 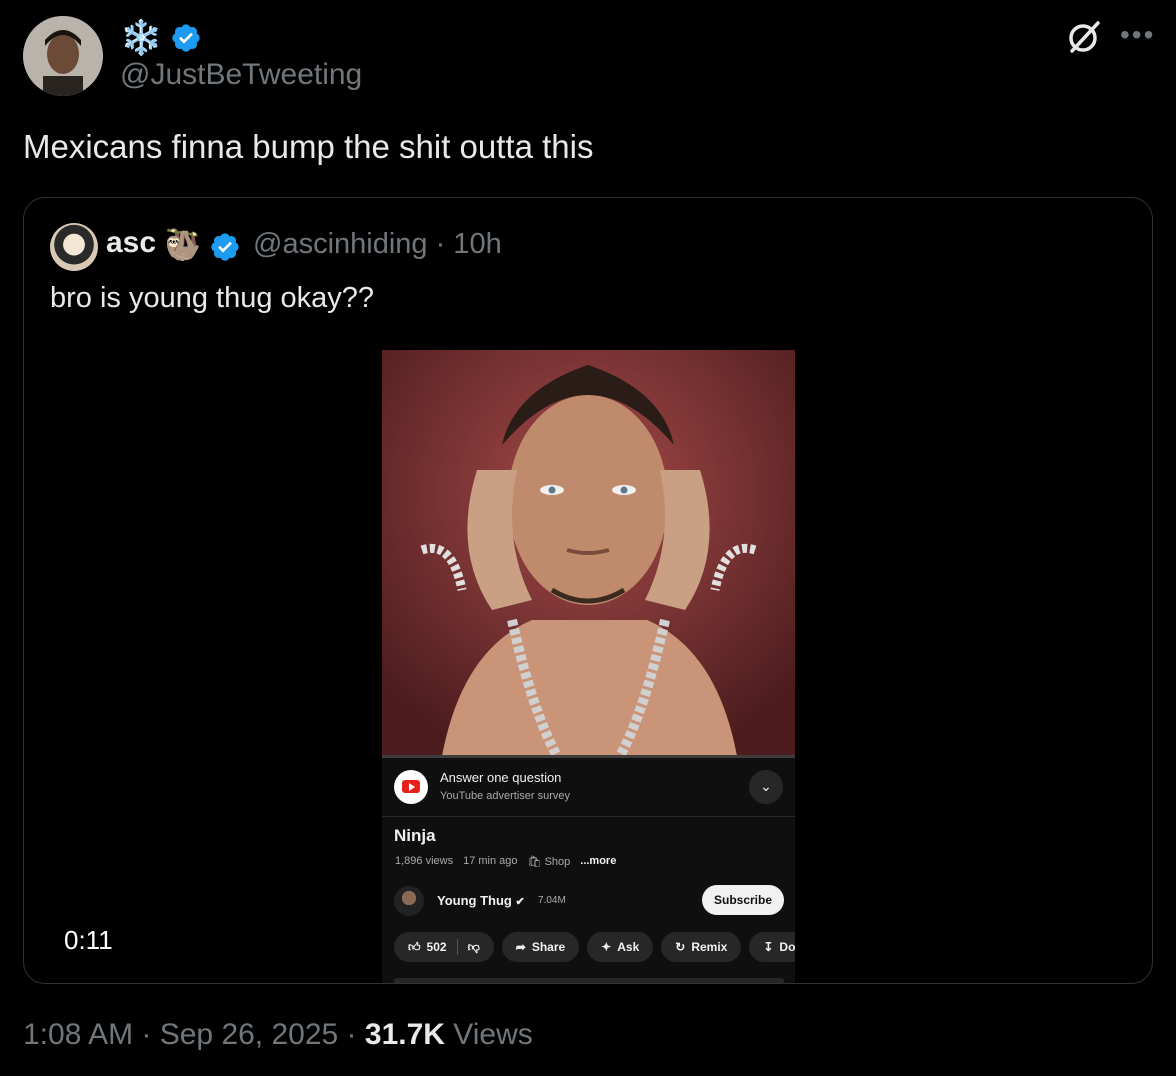 What do you see at coordinates (490, 861) in the screenshot?
I see `upload-time: 17 min ago` at bounding box center [490, 861].